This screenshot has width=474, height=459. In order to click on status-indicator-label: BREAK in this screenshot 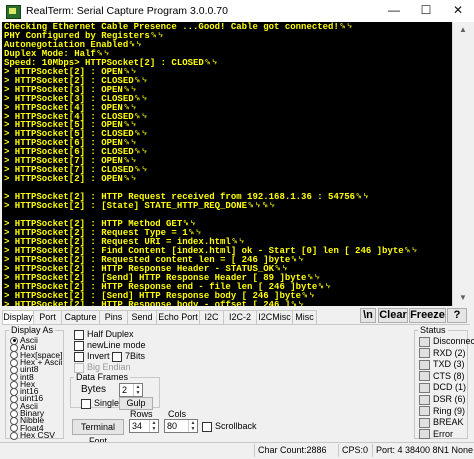, I will do `click(448, 422)`.